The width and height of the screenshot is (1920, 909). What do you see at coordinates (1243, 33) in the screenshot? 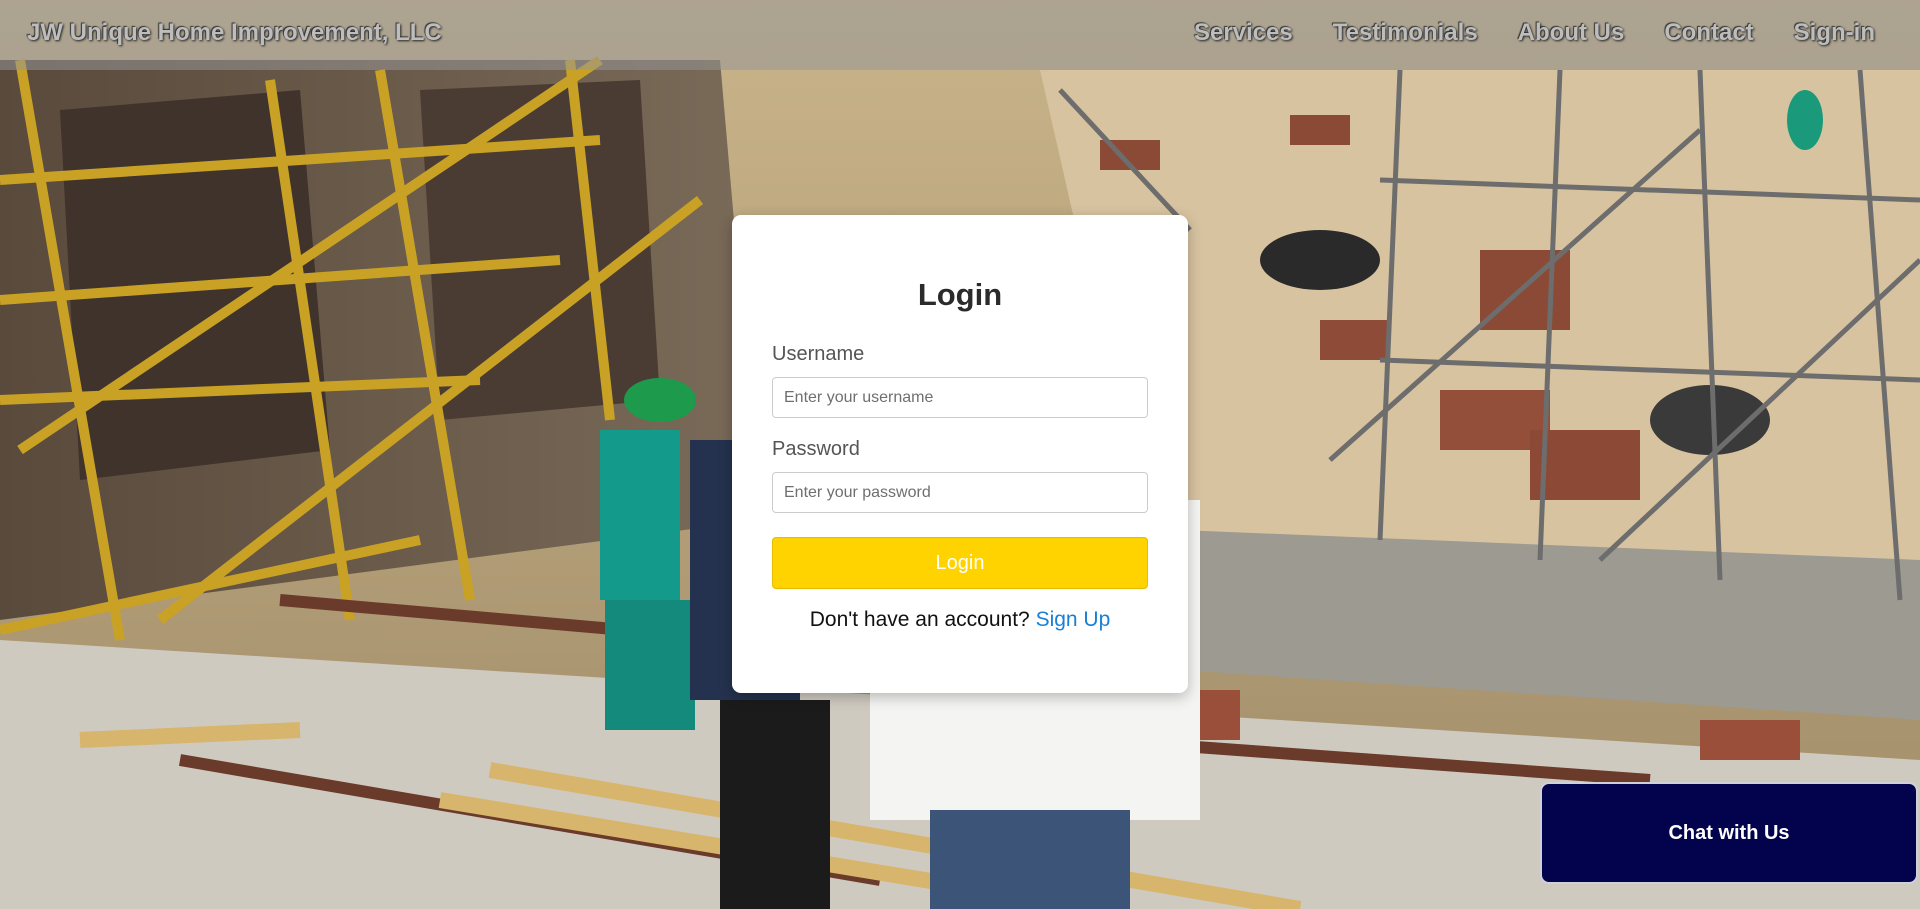
I see `nav-services-link: Services` at bounding box center [1243, 33].